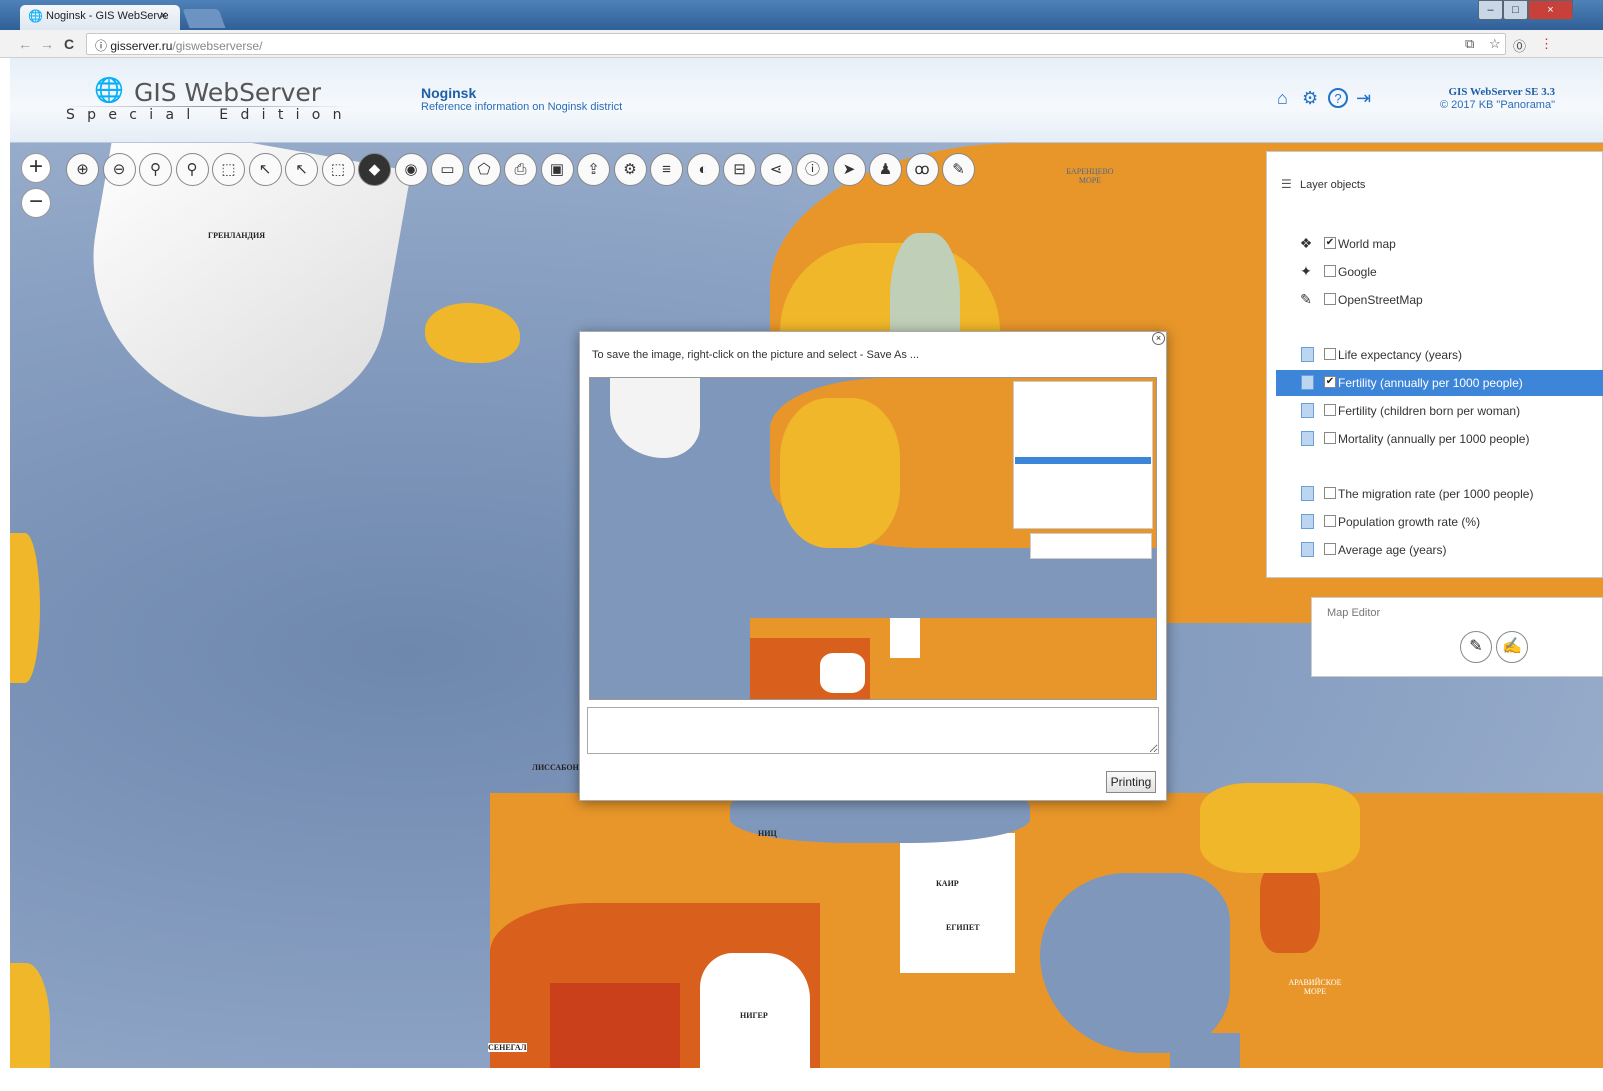 The image size is (1603, 1091). What do you see at coordinates (1490, 10) in the screenshot?
I see `minimize-button: –` at bounding box center [1490, 10].